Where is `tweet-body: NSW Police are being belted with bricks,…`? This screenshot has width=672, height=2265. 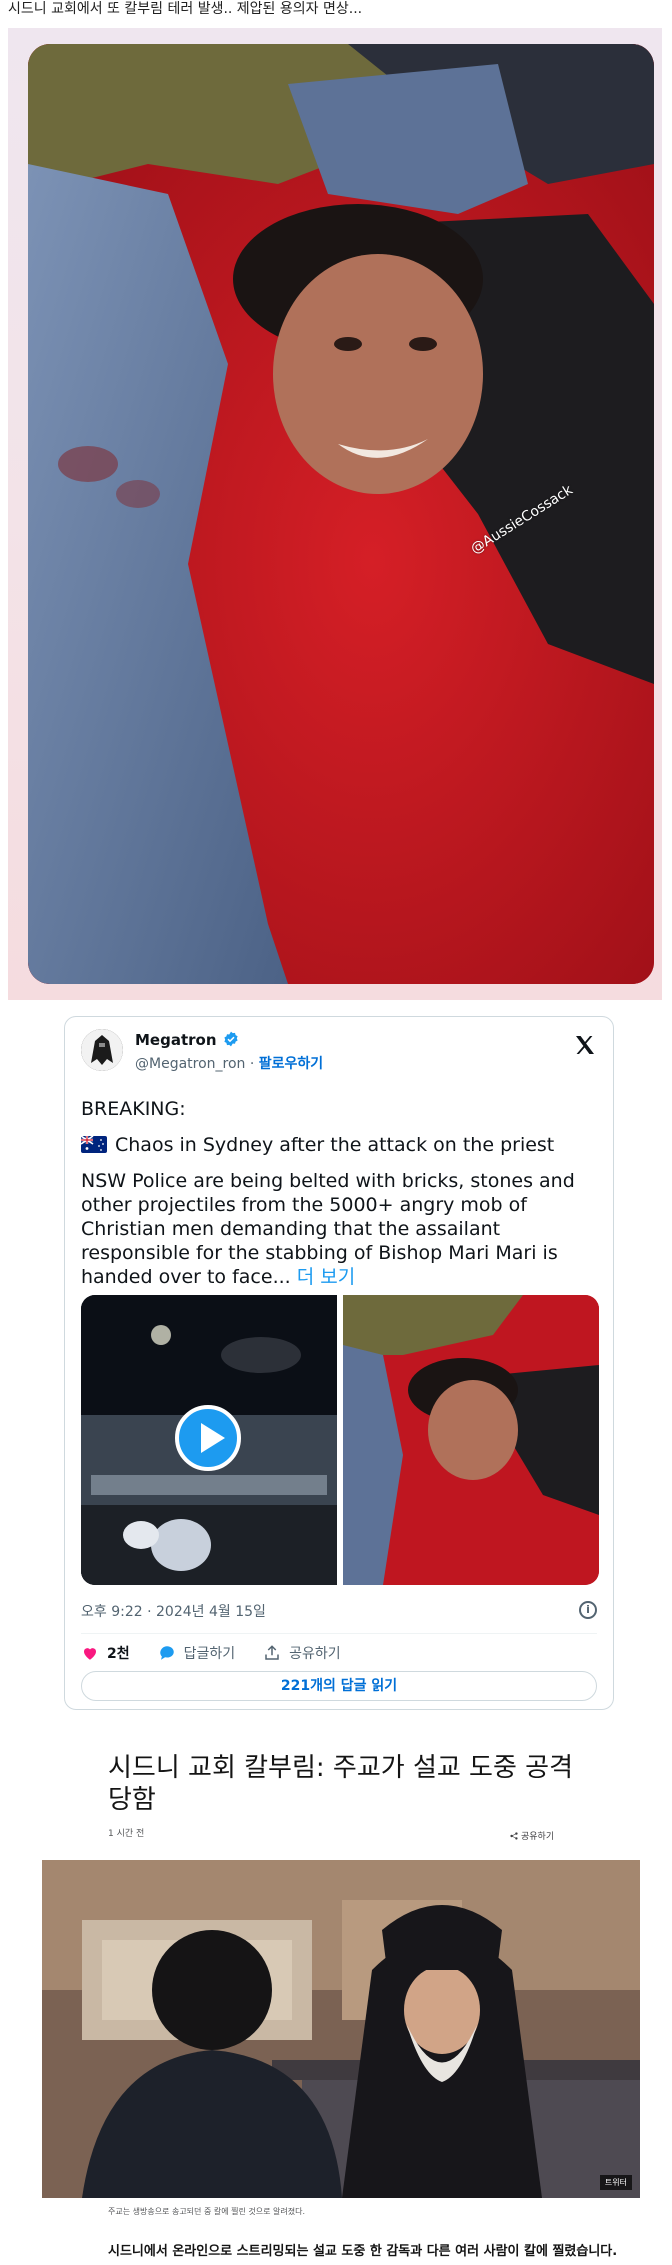 tweet-body: NSW Police are being belted with bricks,… is located at coordinates (341, 1229).